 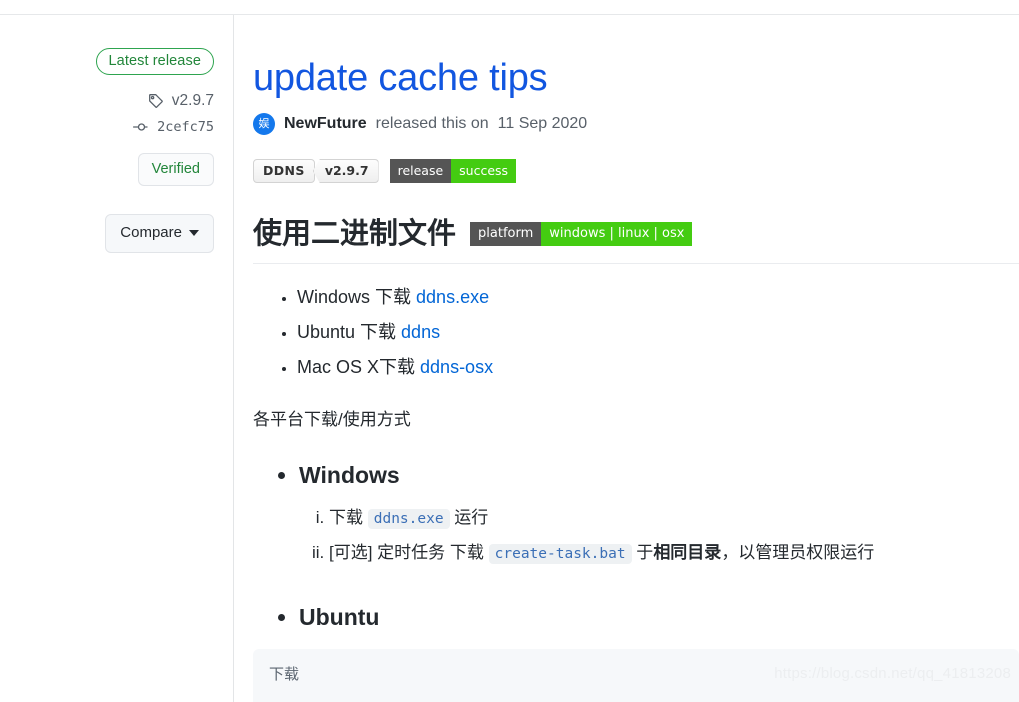 What do you see at coordinates (420, 171) in the screenshot?
I see `release-badge-label: release` at bounding box center [420, 171].